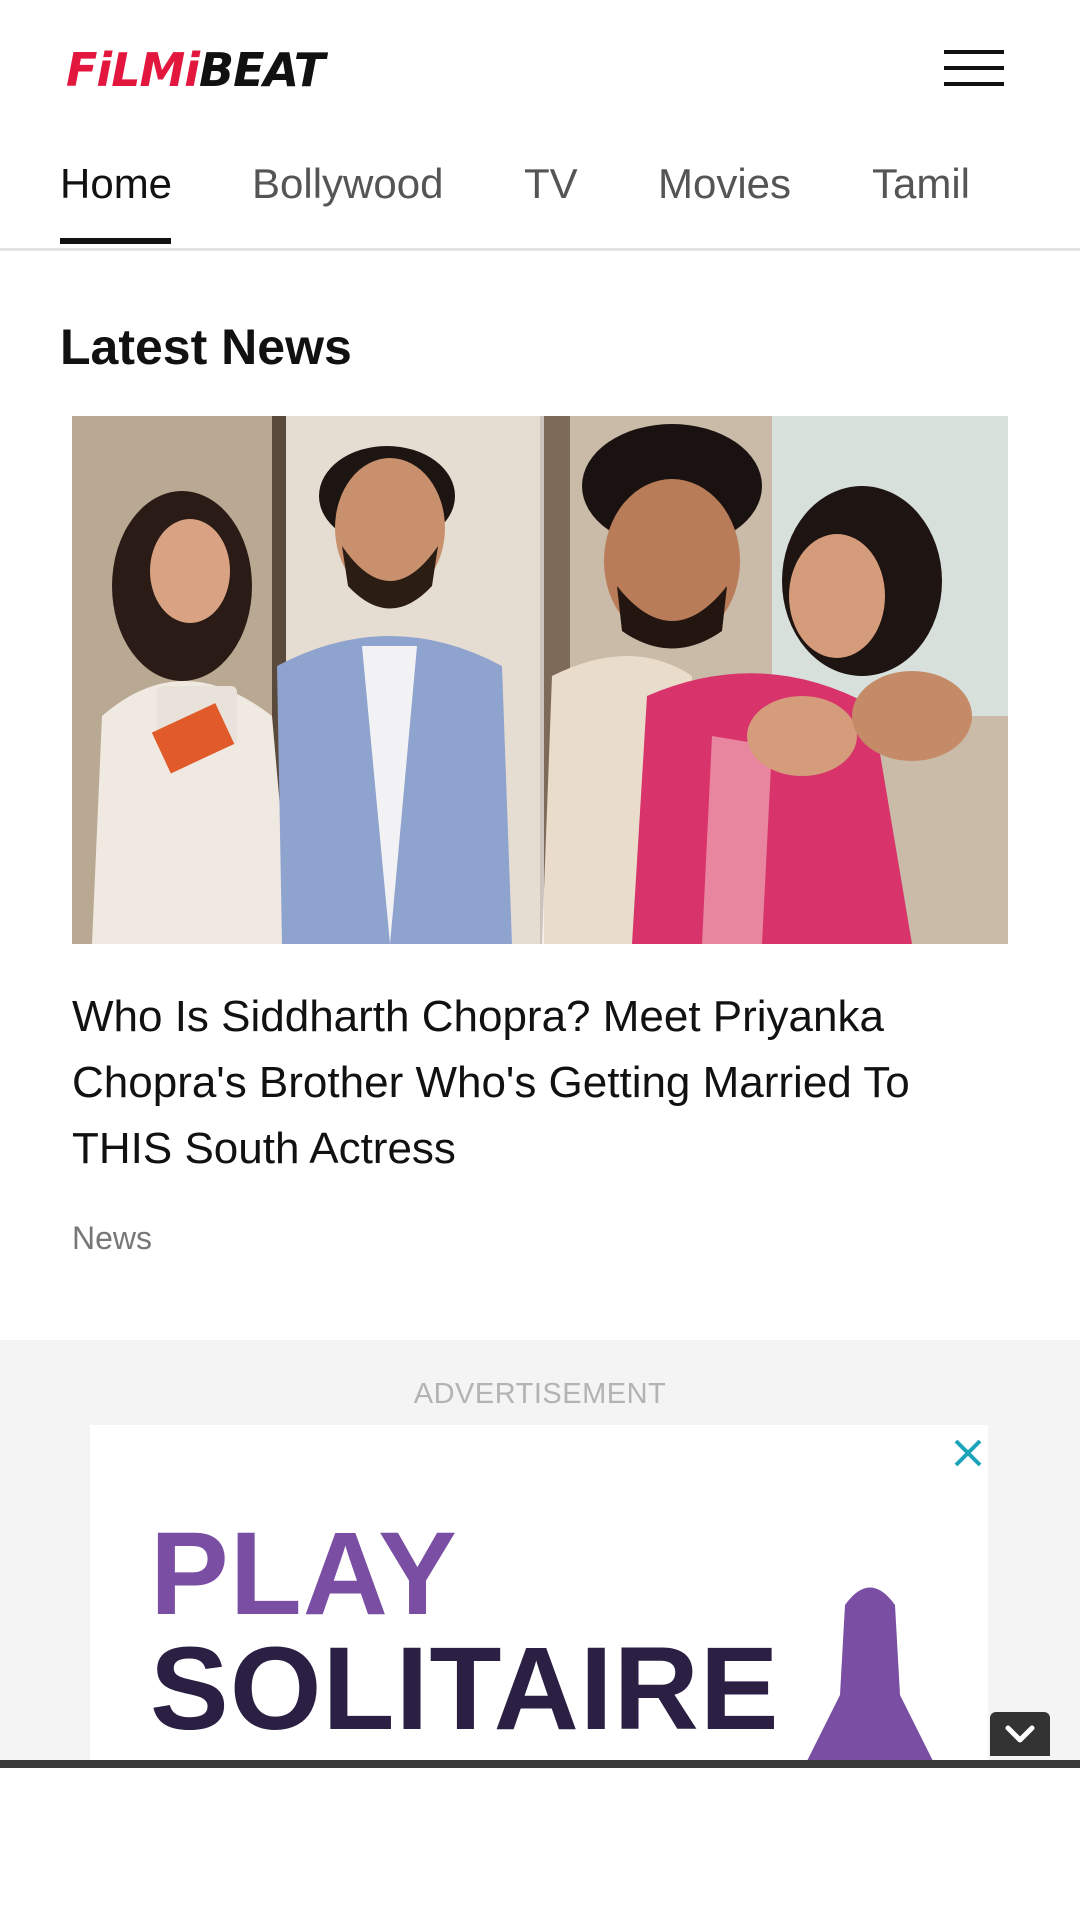 The height and width of the screenshot is (1920, 1080). Describe the element at coordinates (540, 1394) in the screenshot. I see `advertisement-label: ADVERTISEMENT` at that location.